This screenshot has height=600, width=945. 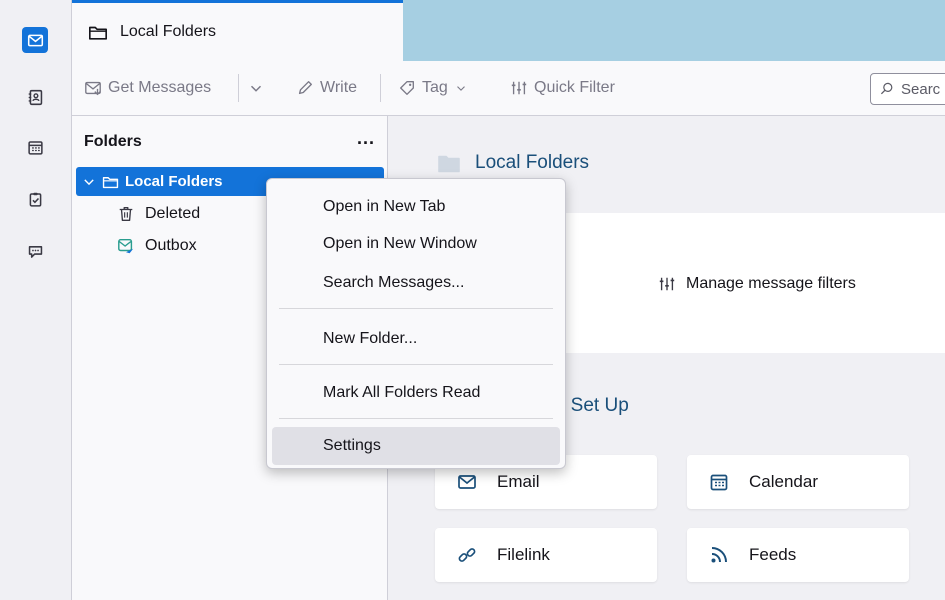 What do you see at coordinates (93, 88) in the screenshot?
I see `get-messages-icon` at bounding box center [93, 88].